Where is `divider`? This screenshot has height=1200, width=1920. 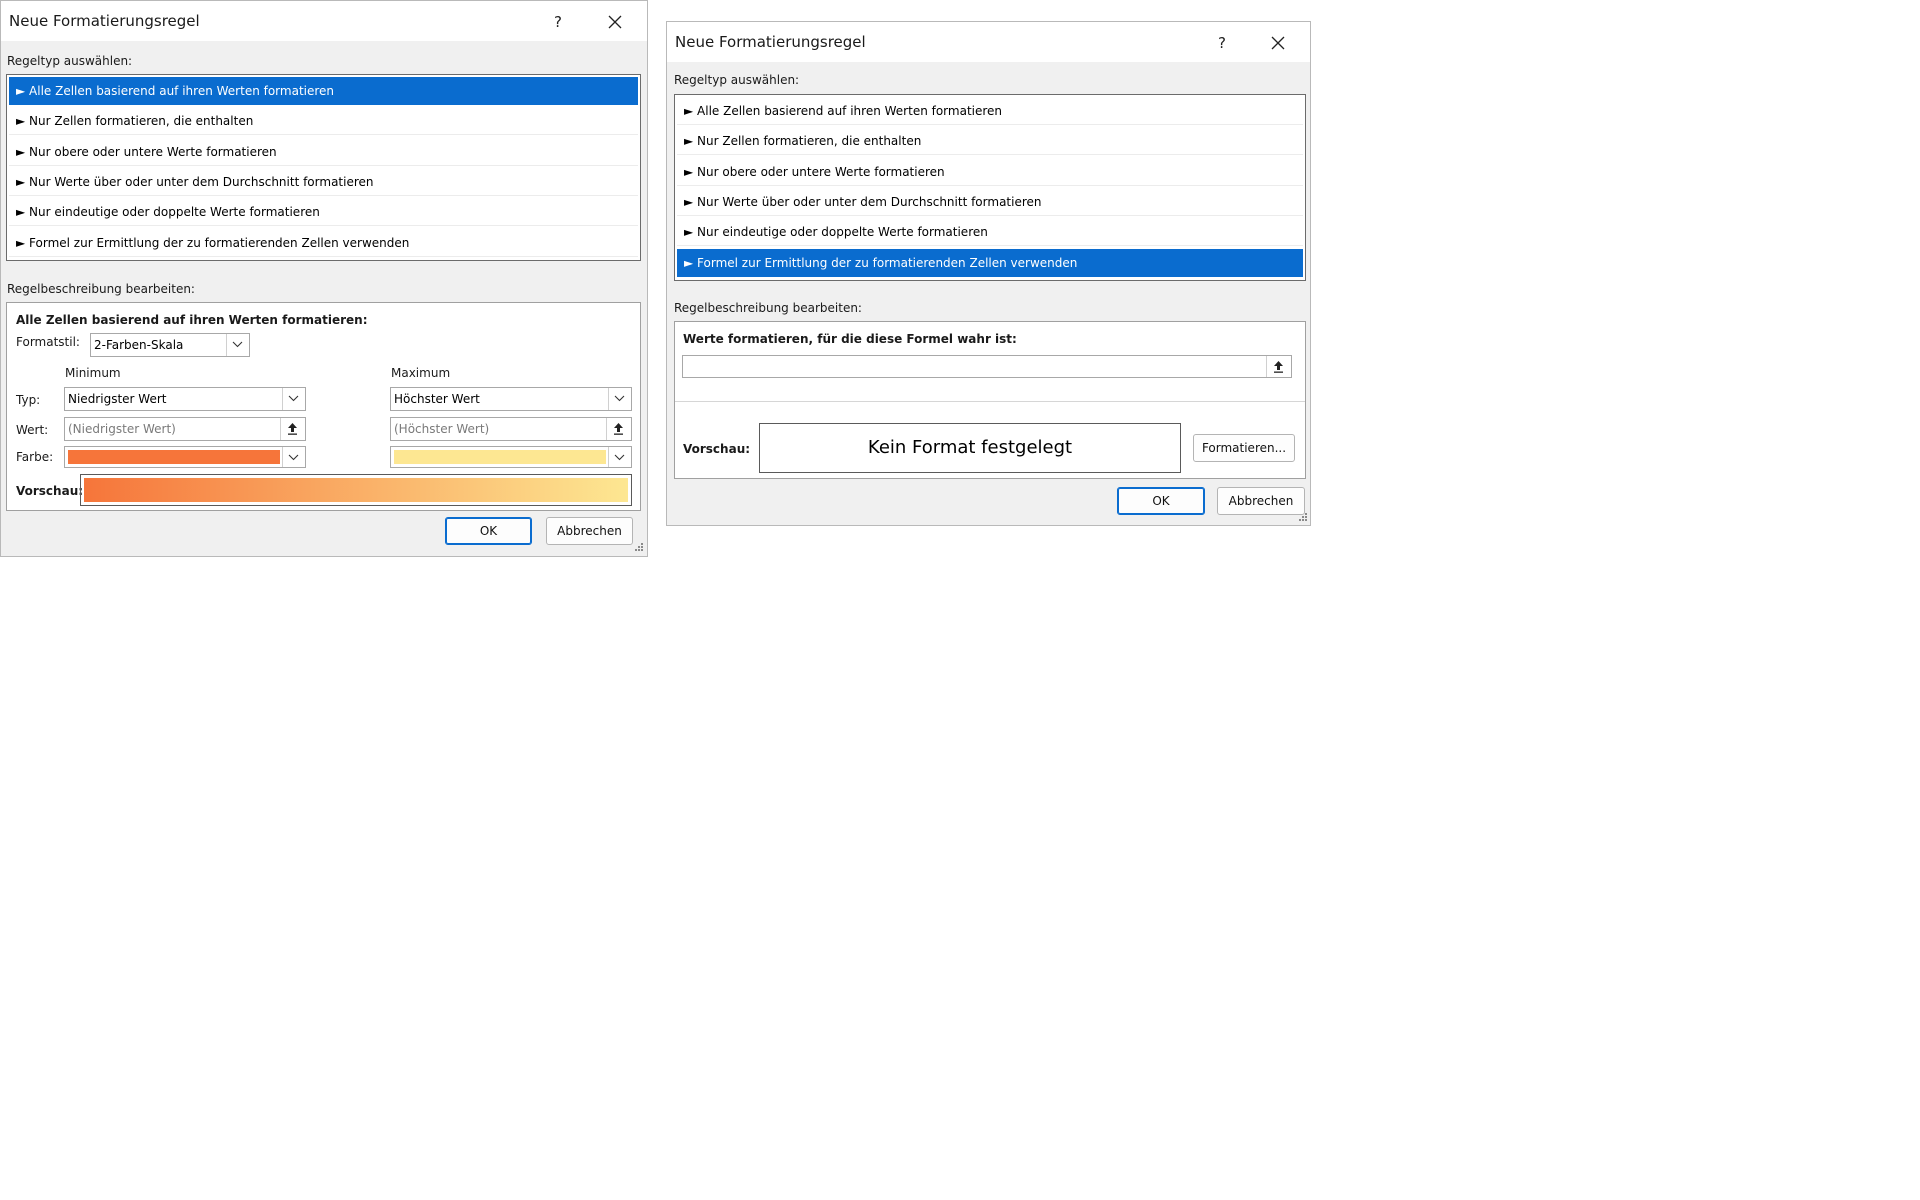
divider is located at coordinates (990, 401).